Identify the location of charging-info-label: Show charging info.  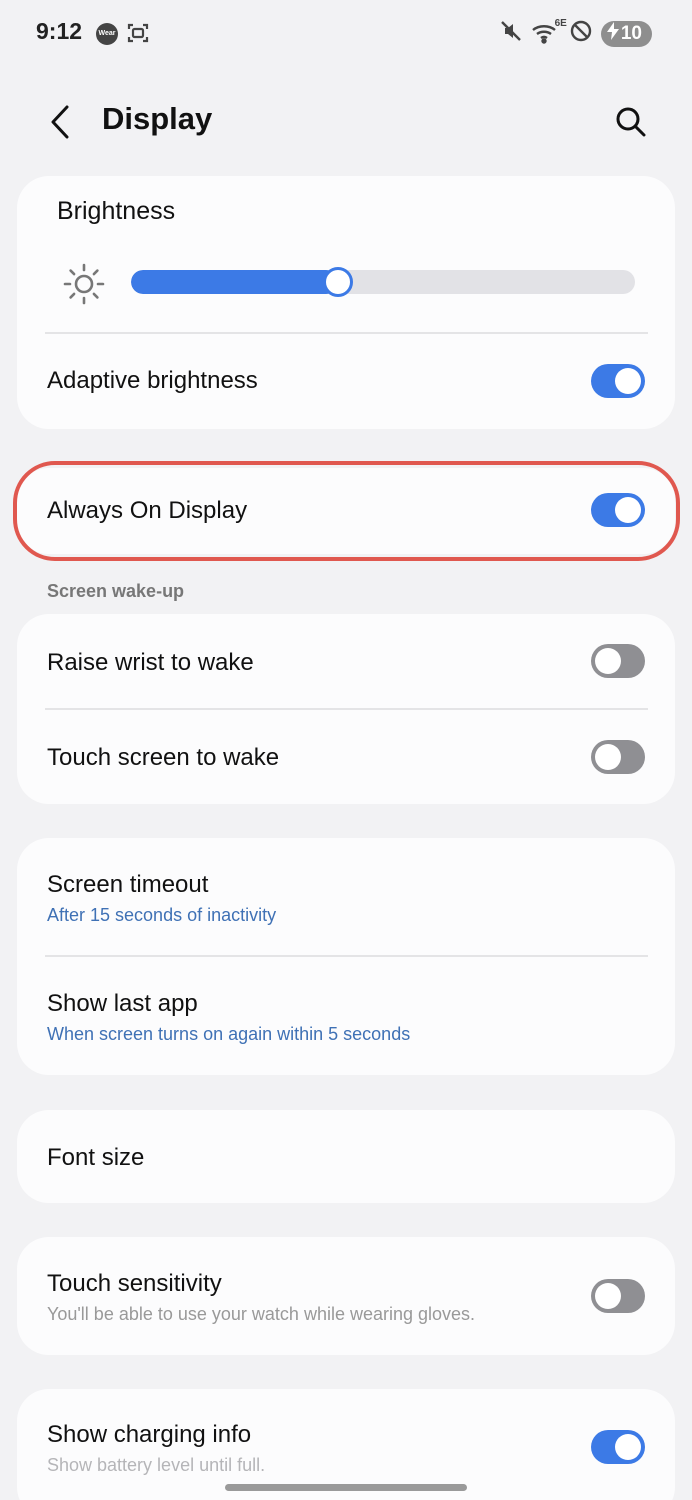
(149, 1434).